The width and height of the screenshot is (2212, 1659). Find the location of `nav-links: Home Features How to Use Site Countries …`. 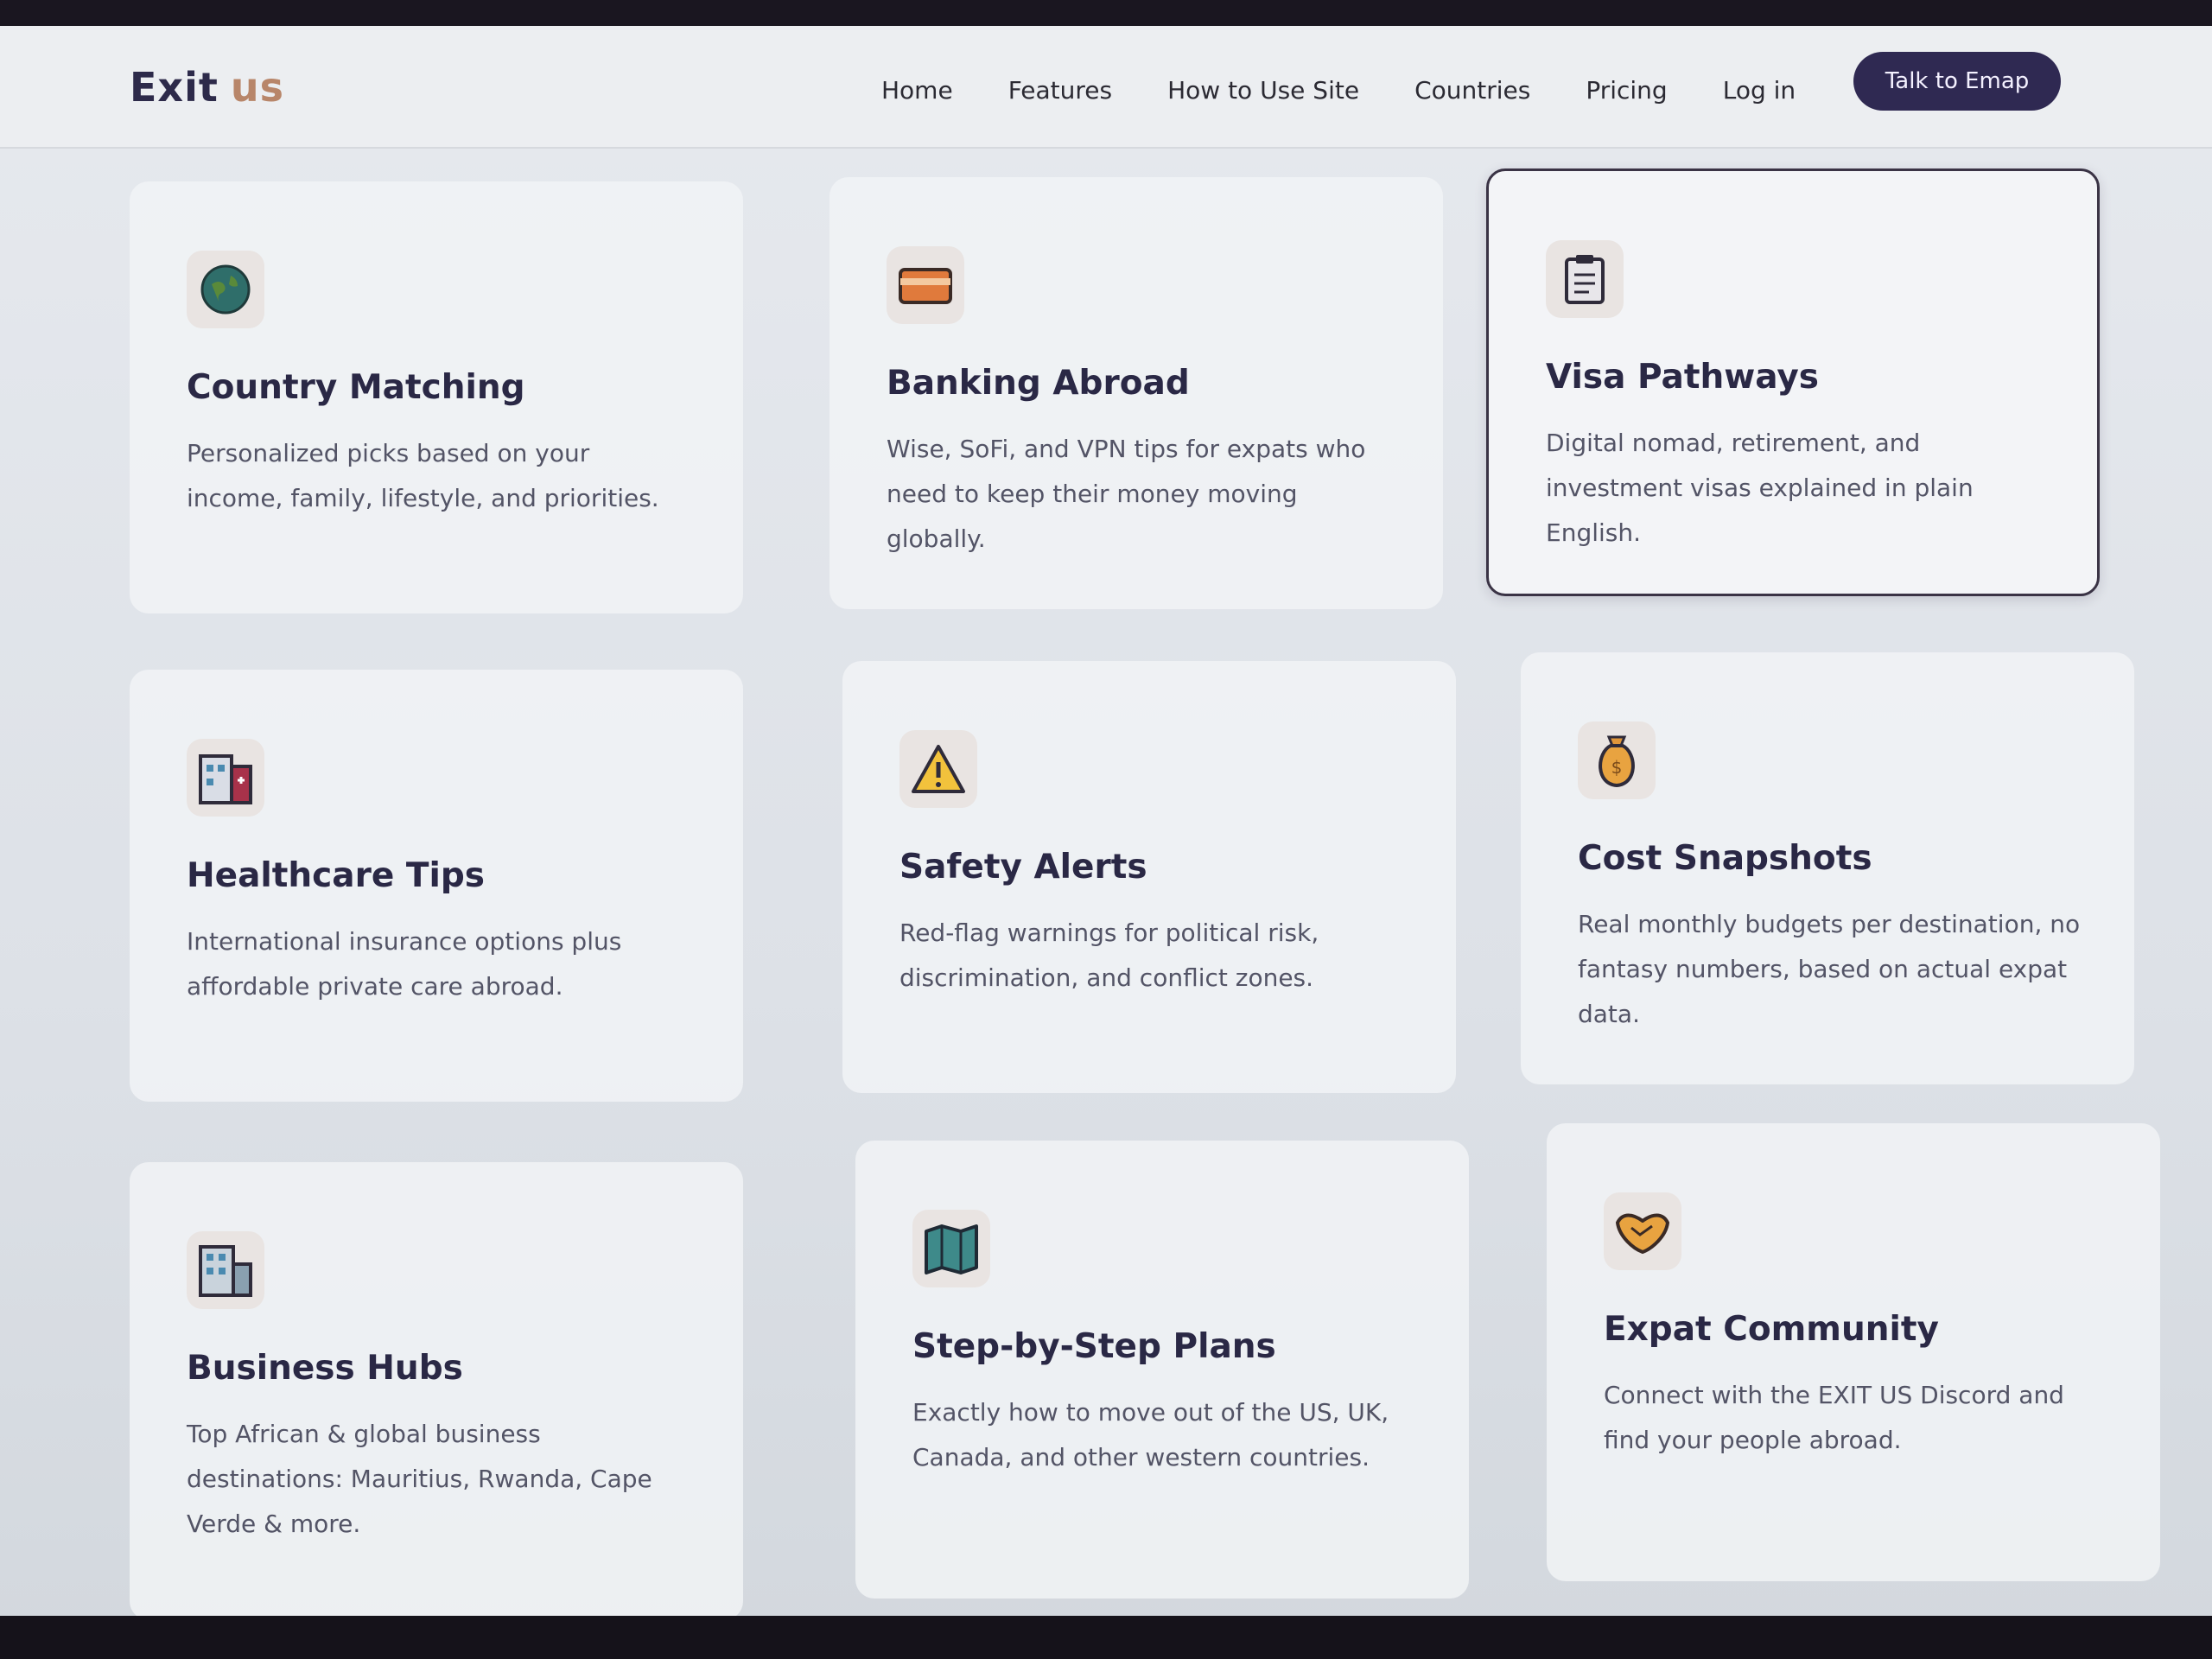

nav-links: Home Features How to Use Site Countries … is located at coordinates (1338, 90).